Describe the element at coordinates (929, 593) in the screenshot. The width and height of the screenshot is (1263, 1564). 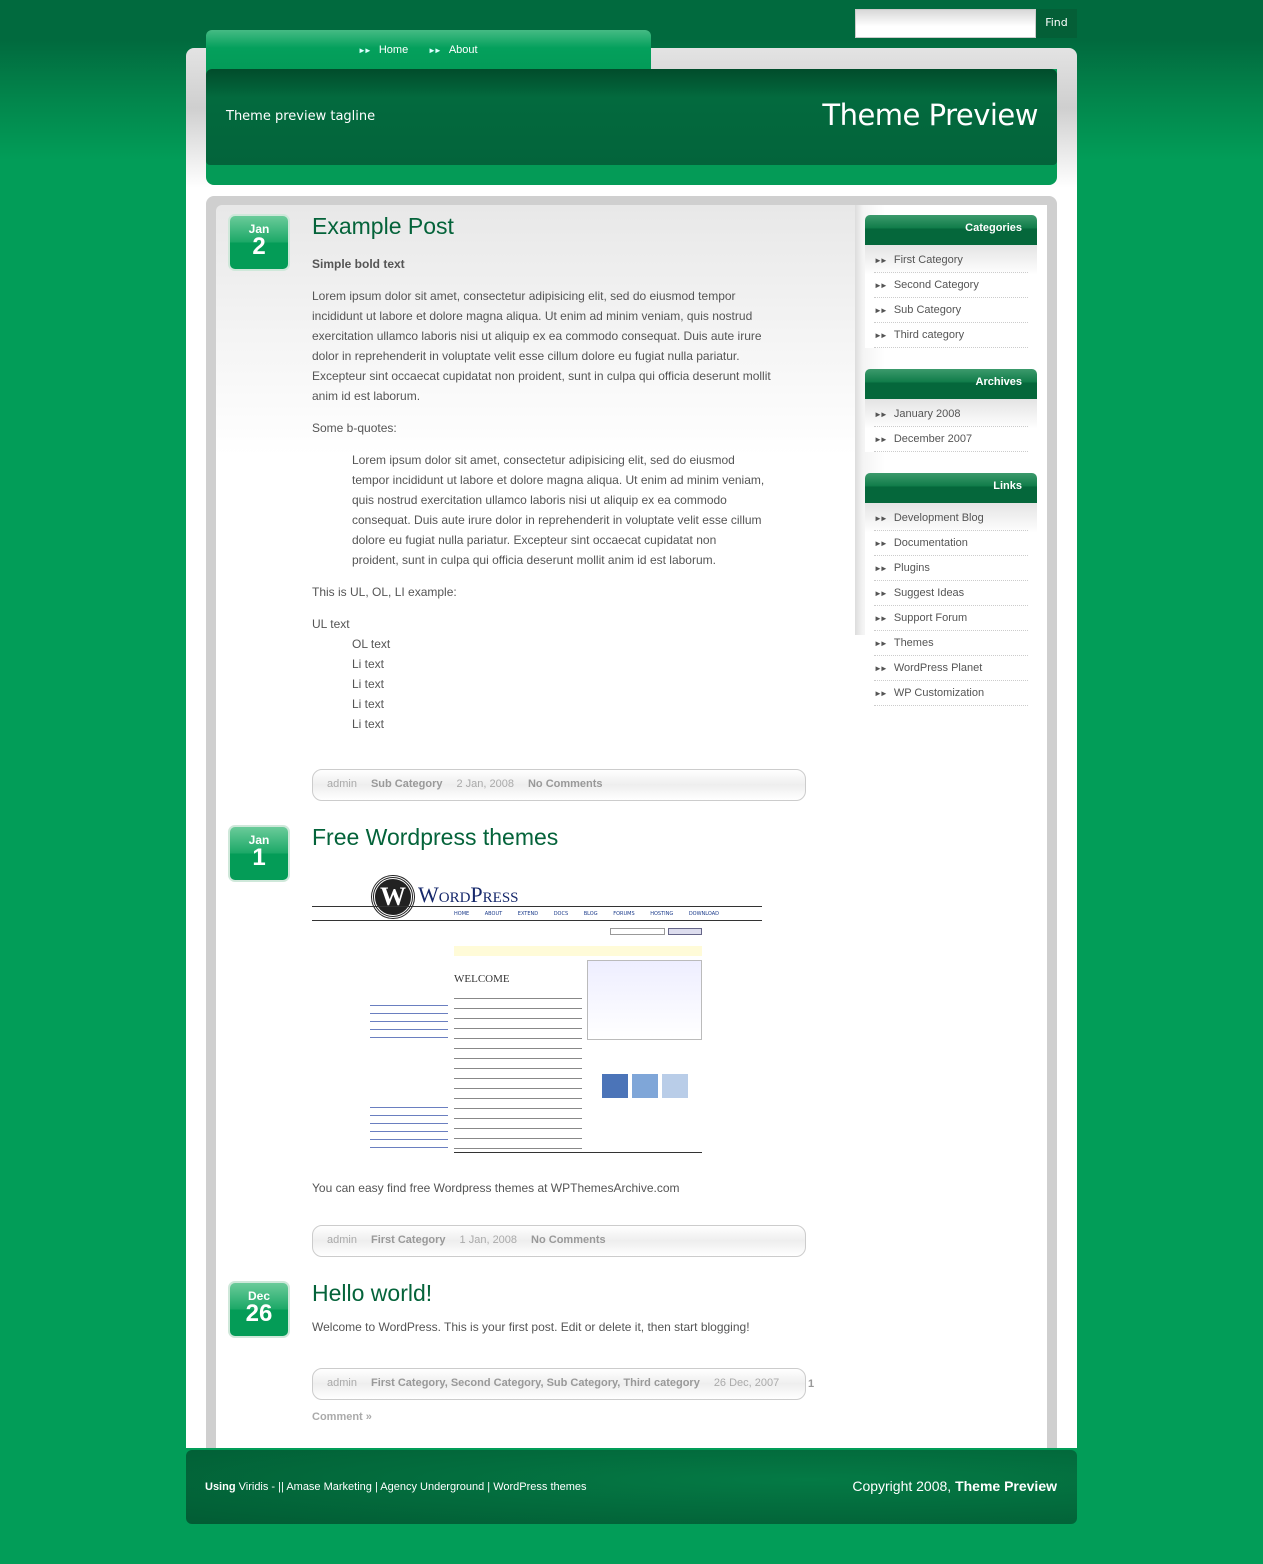
I see `sidebar-link-label: Suggest Ideas` at that location.